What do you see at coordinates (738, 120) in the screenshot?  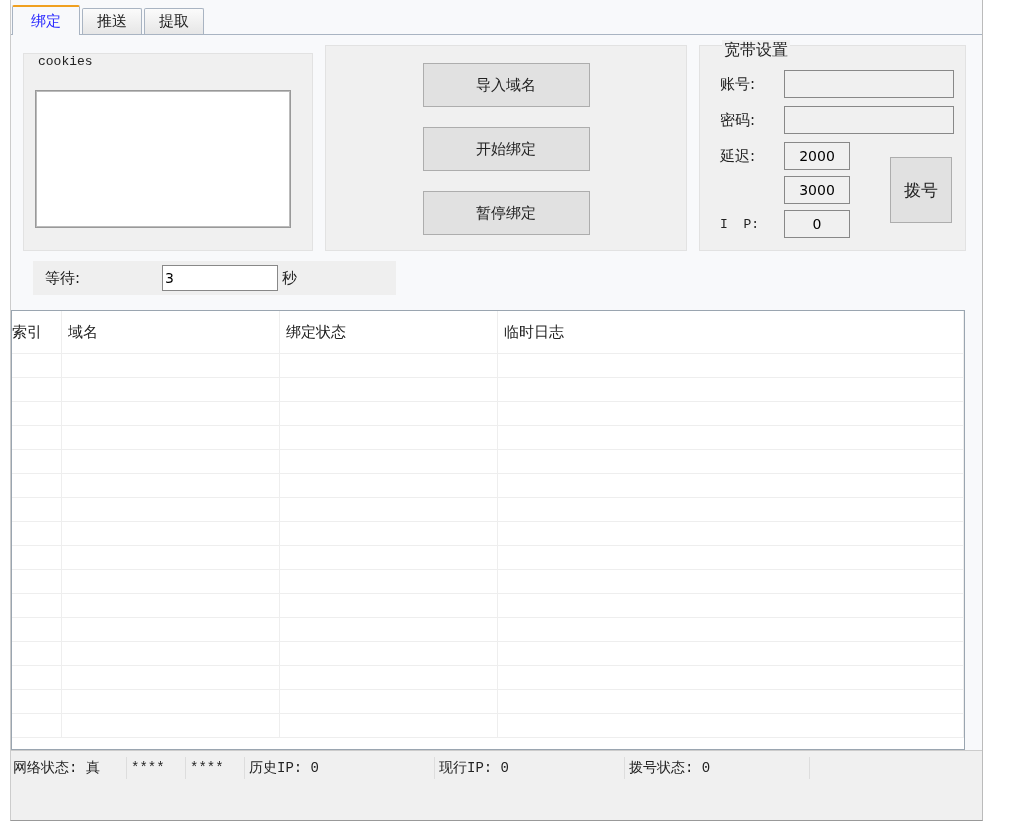 I see `password-label: 密码:` at bounding box center [738, 120].